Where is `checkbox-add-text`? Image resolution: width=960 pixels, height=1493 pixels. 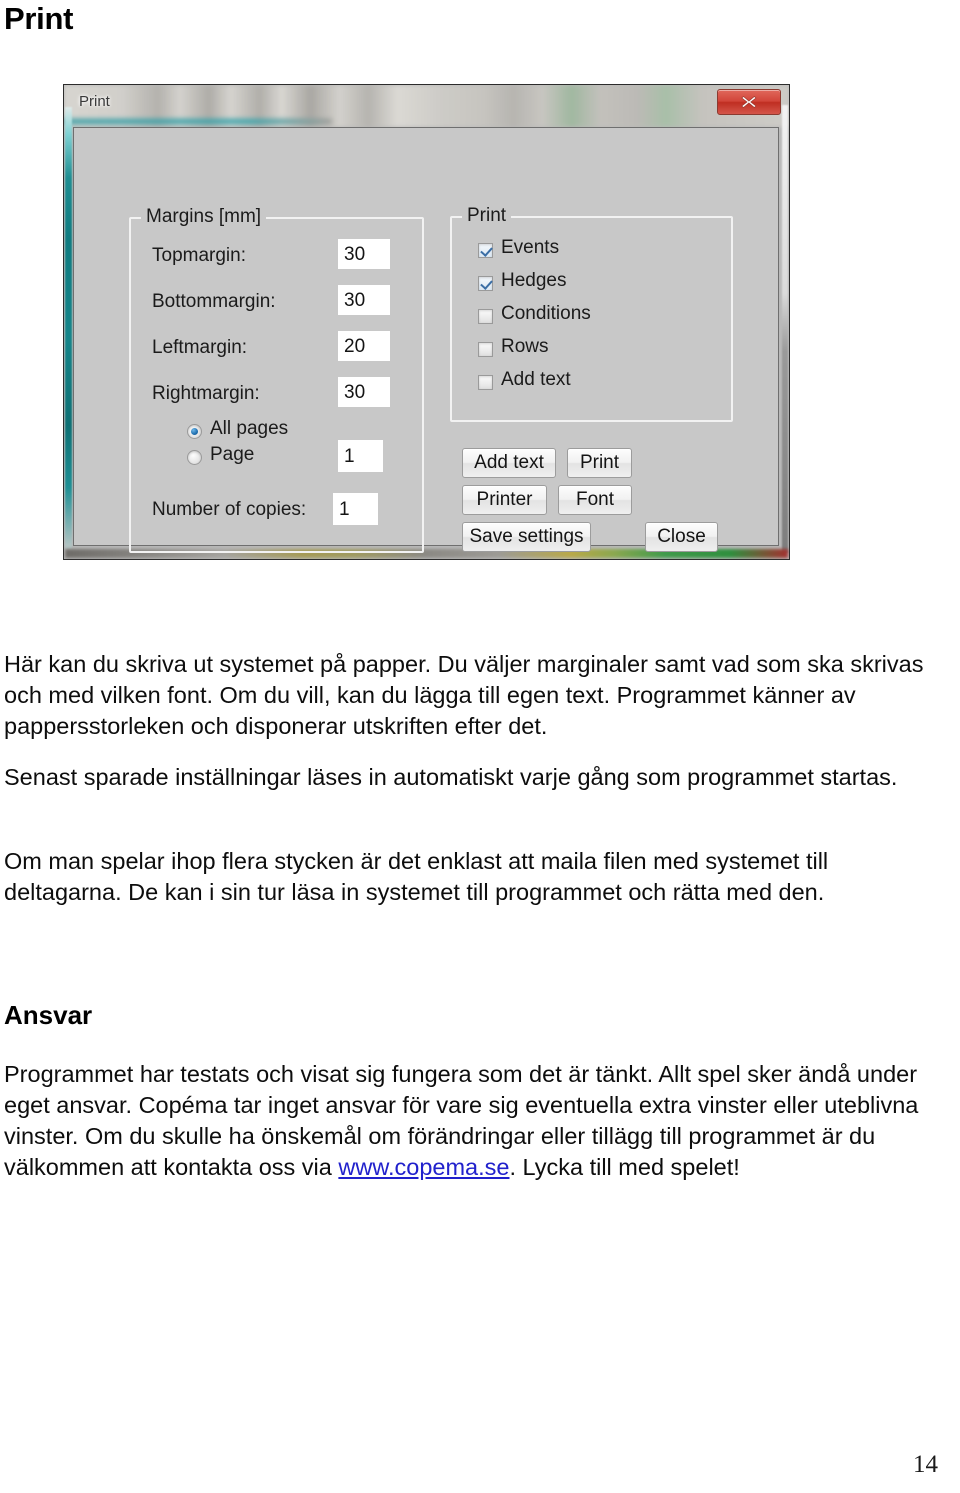
checkbox-add-text is located at coordinates (485, 382).